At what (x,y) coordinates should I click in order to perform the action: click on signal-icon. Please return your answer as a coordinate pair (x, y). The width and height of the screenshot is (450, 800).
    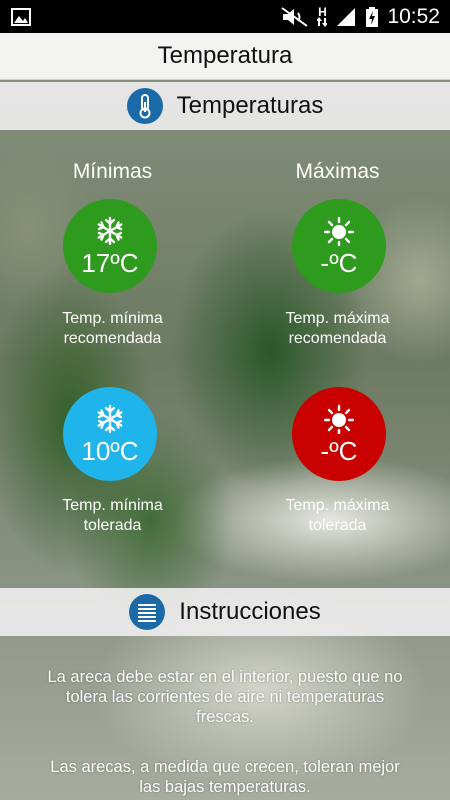
    Looking at the image, I should click on (346, 16).